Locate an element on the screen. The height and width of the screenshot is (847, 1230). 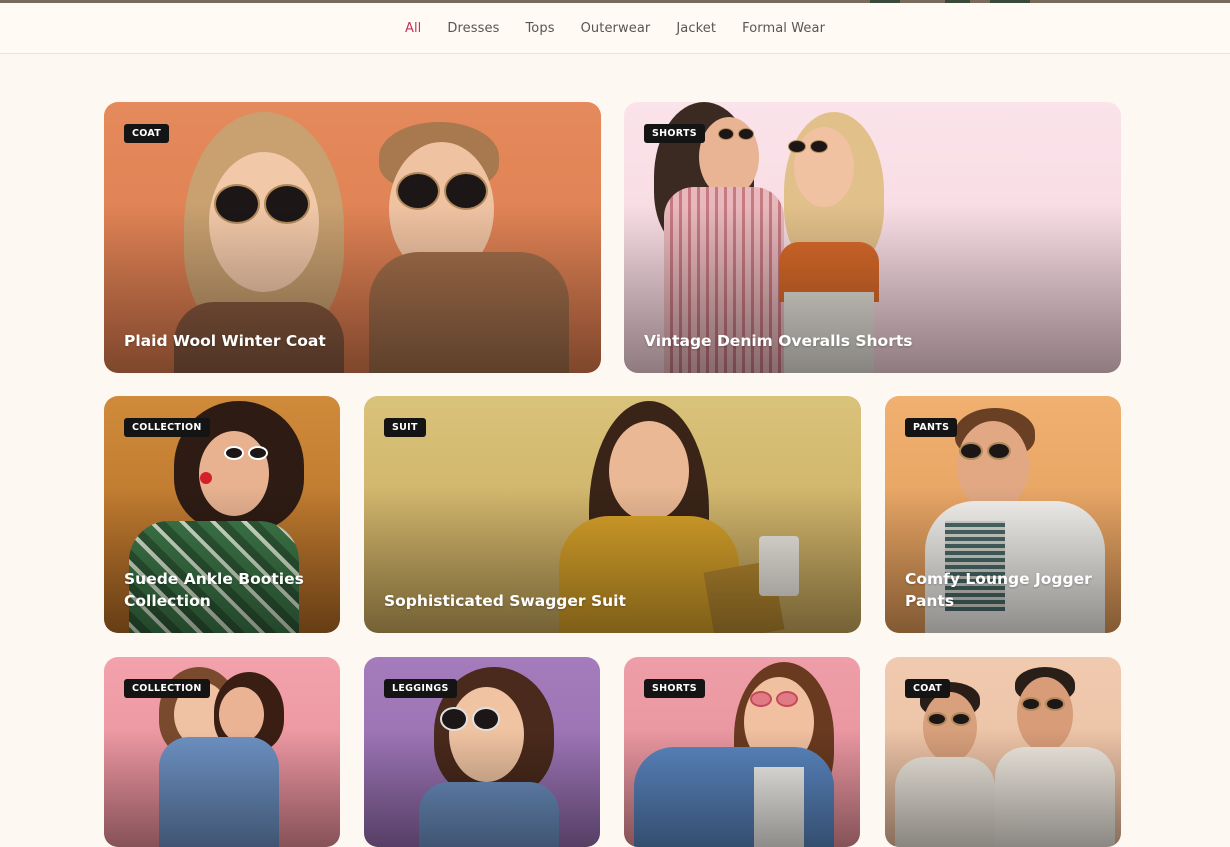
card-title: Sophisticated Swagger Suit is located at coordinates (505, 601).